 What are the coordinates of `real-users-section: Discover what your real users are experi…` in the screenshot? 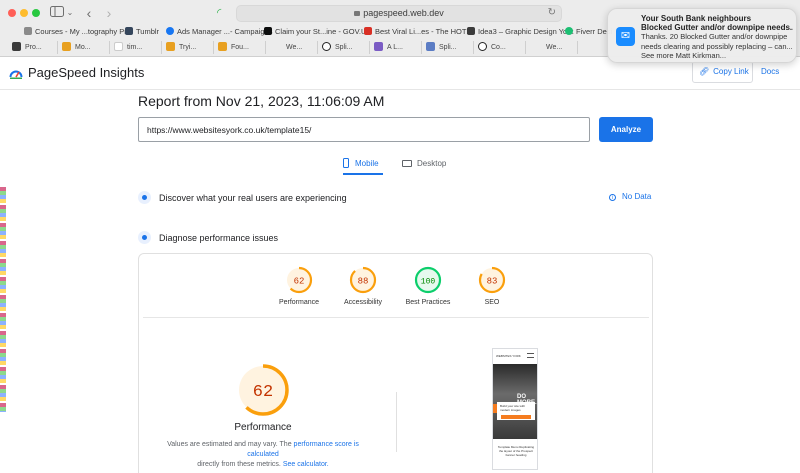 It's located at (242, 198).